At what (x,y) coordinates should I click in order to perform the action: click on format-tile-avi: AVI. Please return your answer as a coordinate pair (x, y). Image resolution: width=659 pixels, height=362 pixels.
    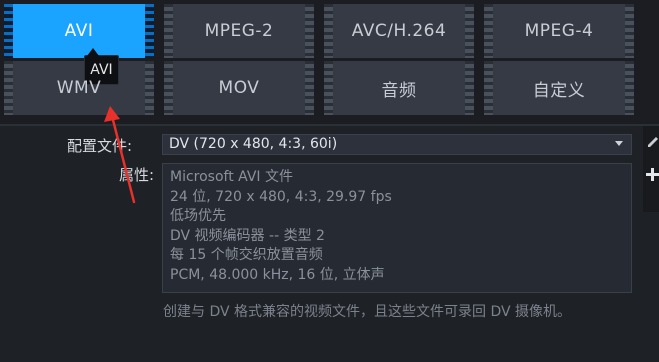
    Looking at the image, I should click on (79, 31).